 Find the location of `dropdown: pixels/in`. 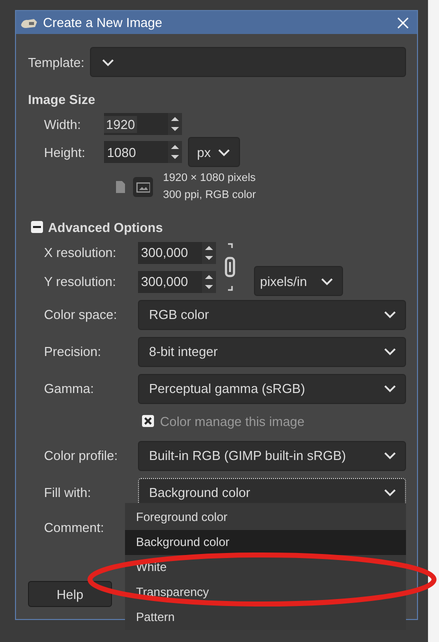

dropdown: pixels/in is located at coordinates (298, 281).